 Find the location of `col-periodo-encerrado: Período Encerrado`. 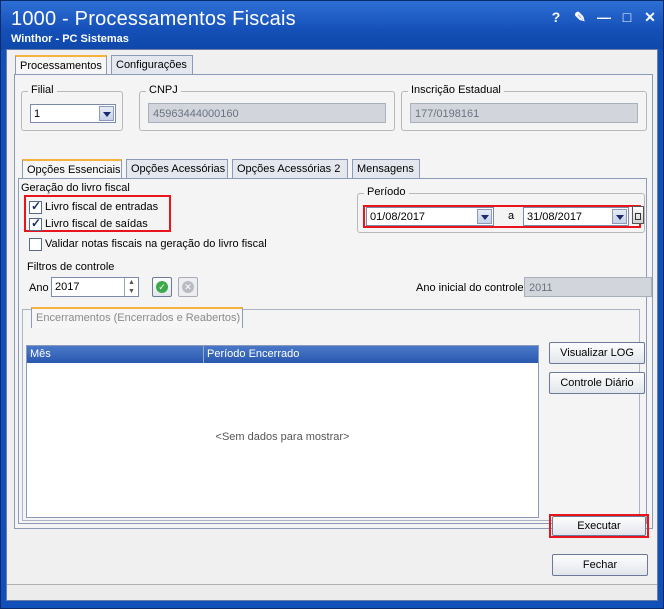

col-periodo-encerrado: Período Encerrado is located at coordinates (253, 354).